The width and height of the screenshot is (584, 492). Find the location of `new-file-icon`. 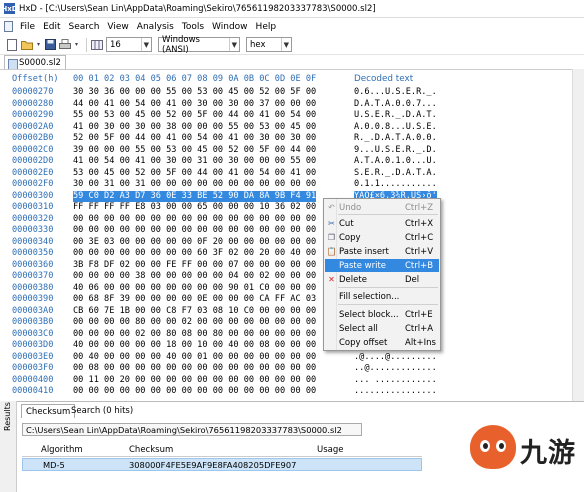

new-file-icon is located at coordinates (12, 44).